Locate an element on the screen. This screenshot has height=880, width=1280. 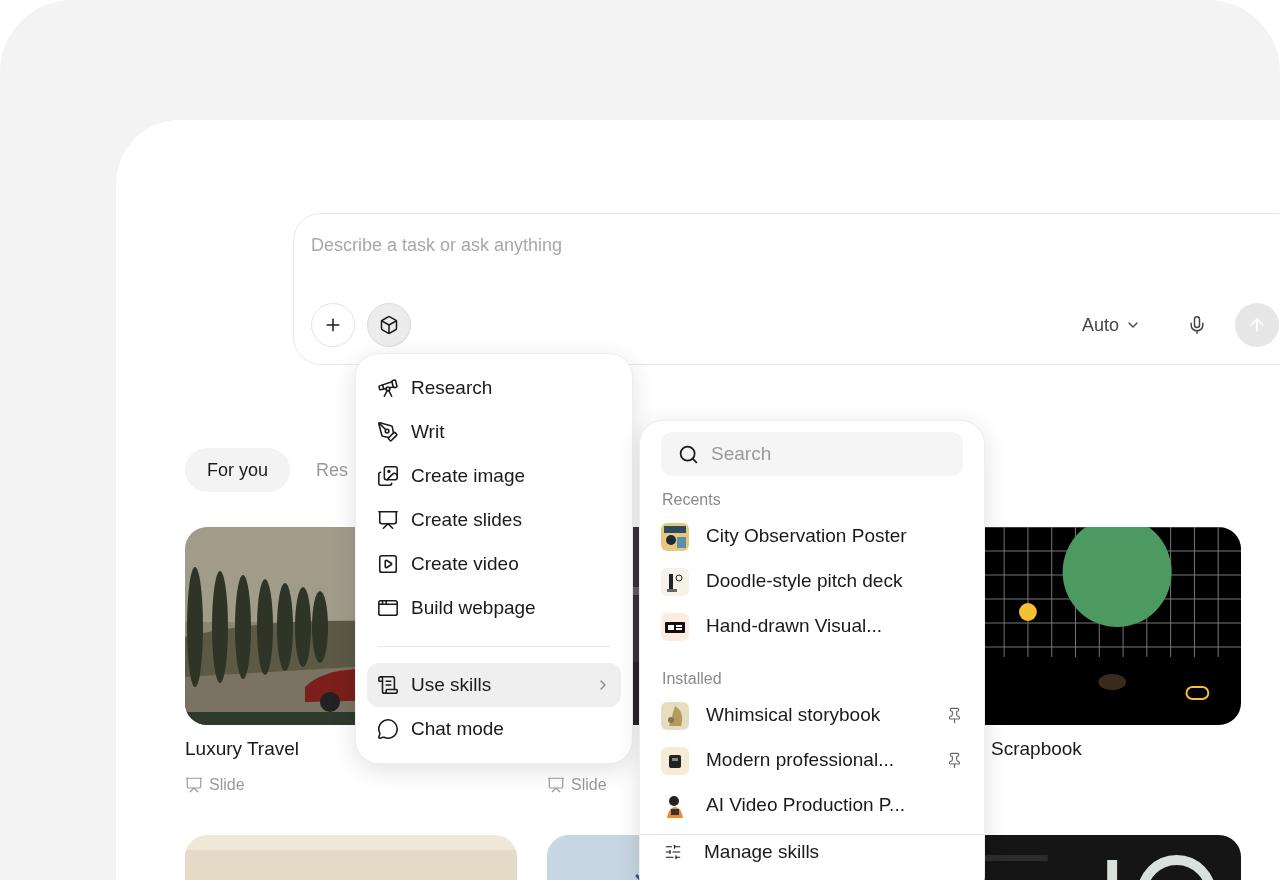
menu-item: Build webpage is located at coordinates (494, 608).